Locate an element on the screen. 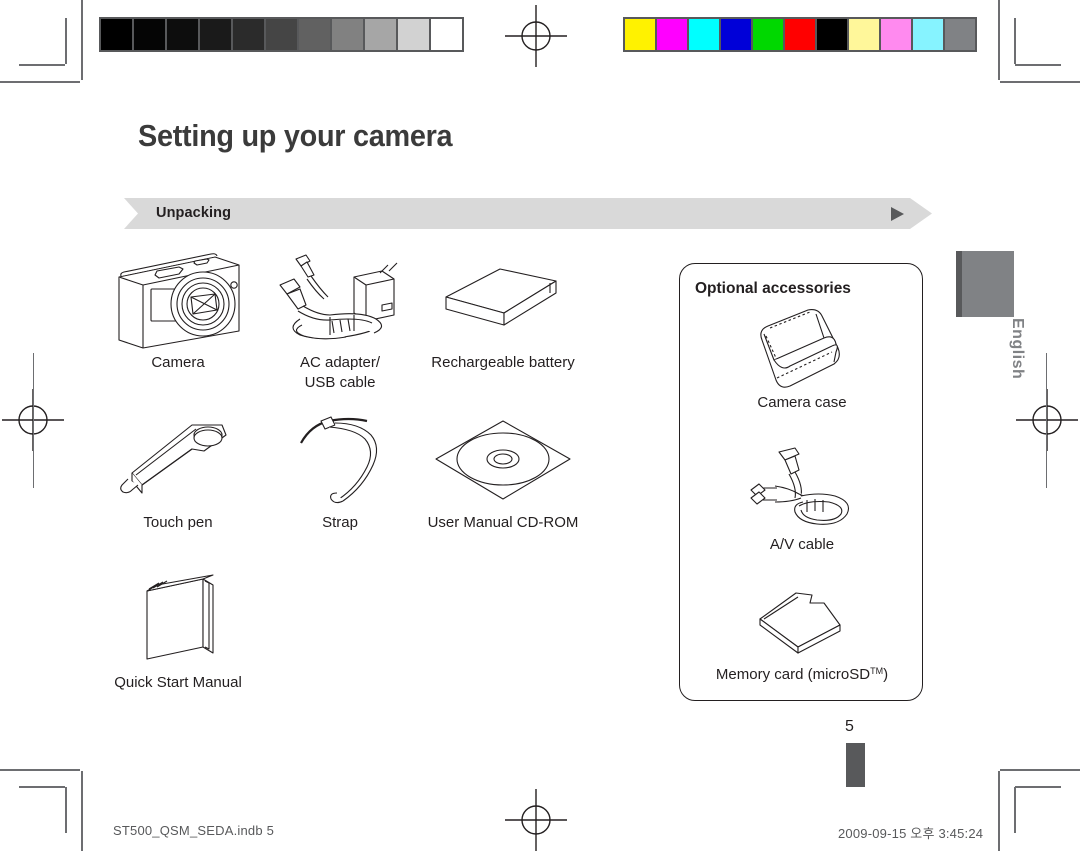 This screenshot has height=851, width=1080. crop-mark-bottom-left-inner-horizontal is located at coordinates (42, 787).